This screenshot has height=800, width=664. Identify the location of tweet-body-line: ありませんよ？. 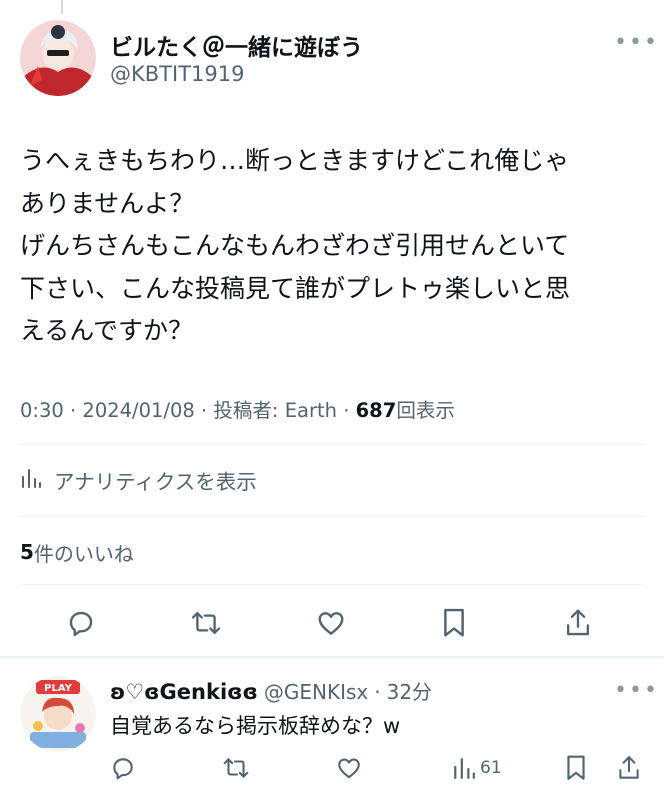
(107, 203).